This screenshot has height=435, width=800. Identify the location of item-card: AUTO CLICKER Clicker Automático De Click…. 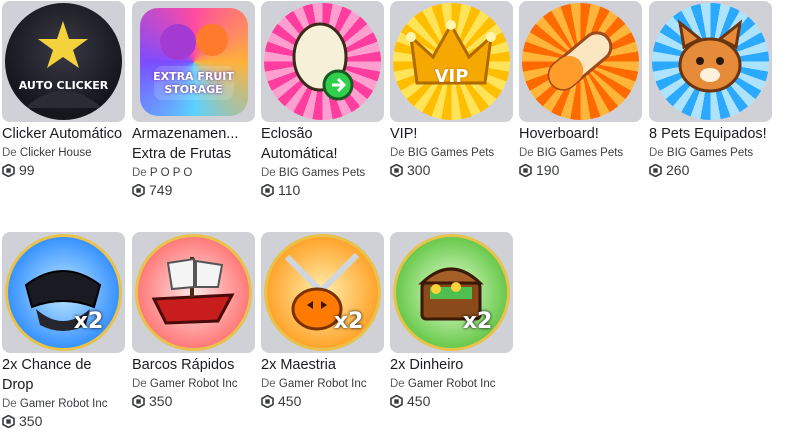
(63, 90).